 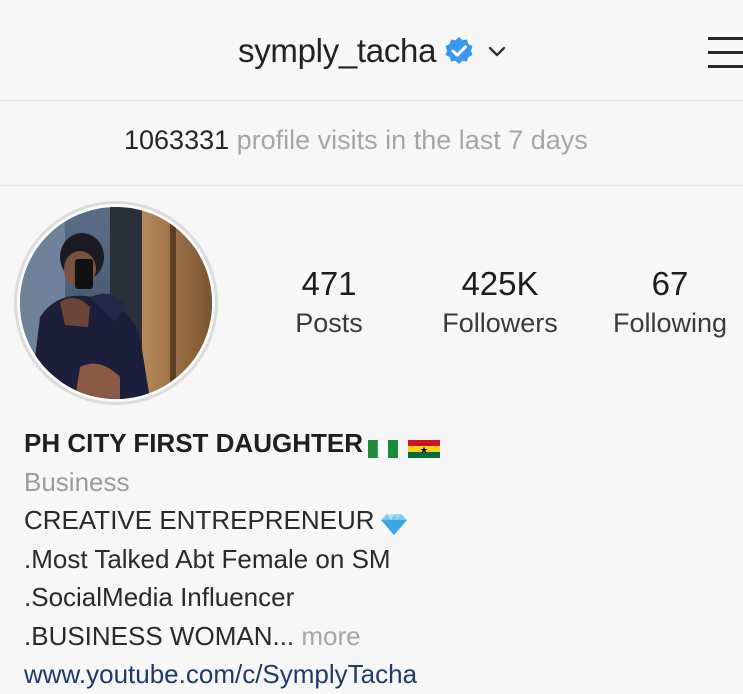 What do you see at coordinates (385, 445) in the screenshot?
I see `nigeria-flag-icon` at bounding box center [385, 445].